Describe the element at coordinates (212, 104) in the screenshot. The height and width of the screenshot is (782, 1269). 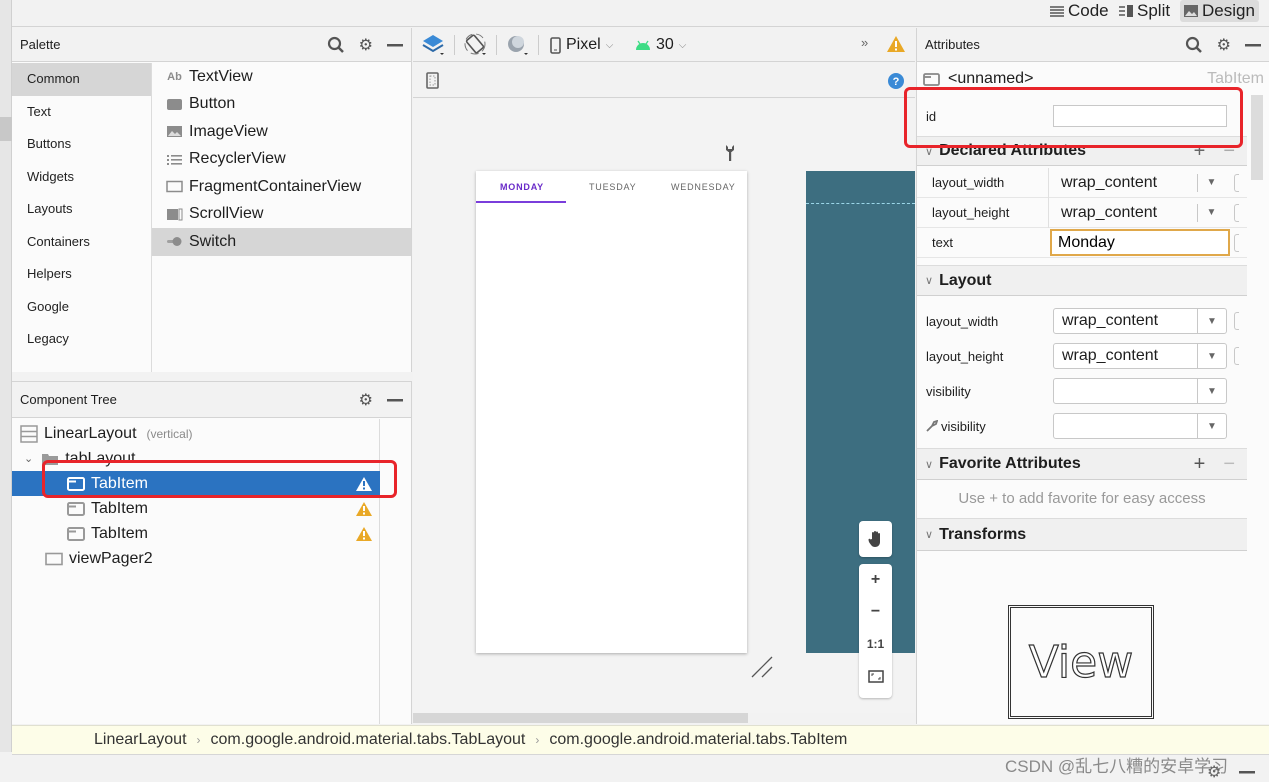
I see `widget-label: Button` at that location.